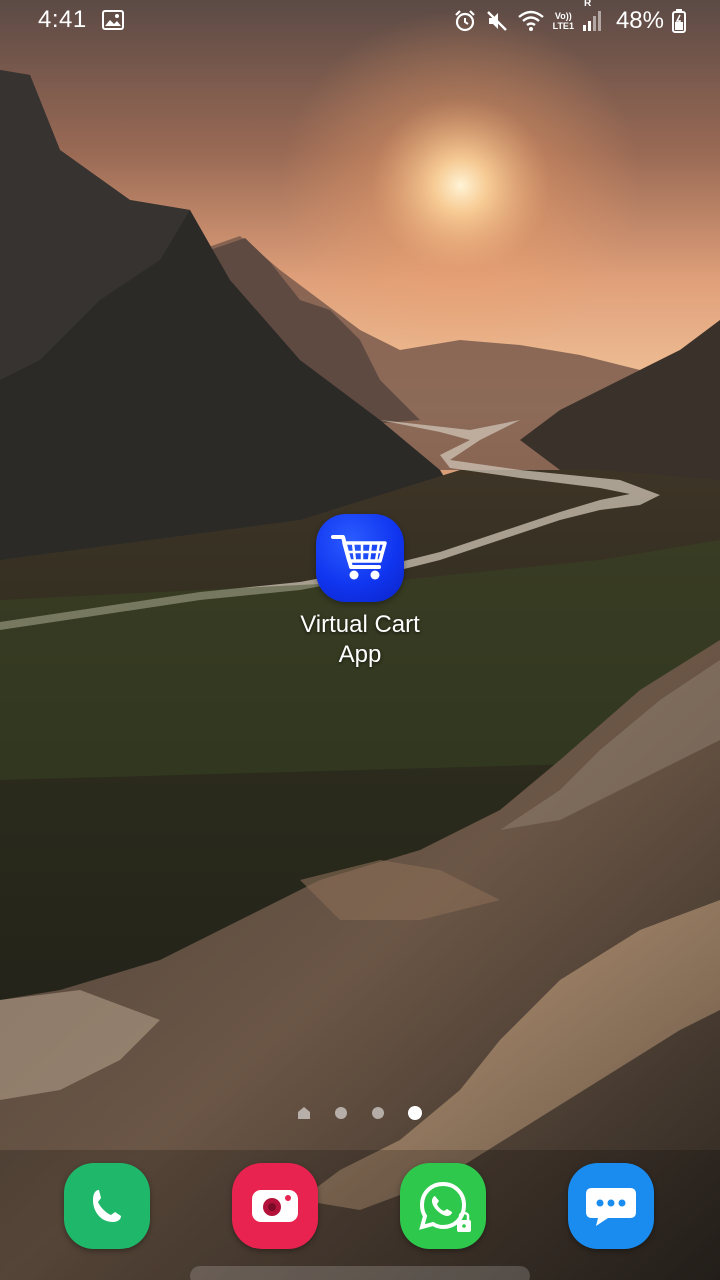 This screenshot has width=720, height=1280. What do you see at coordinates (639, 20) in the screenshot?
I see `battery-percentage: 48%` at bounding box center [639, 20].